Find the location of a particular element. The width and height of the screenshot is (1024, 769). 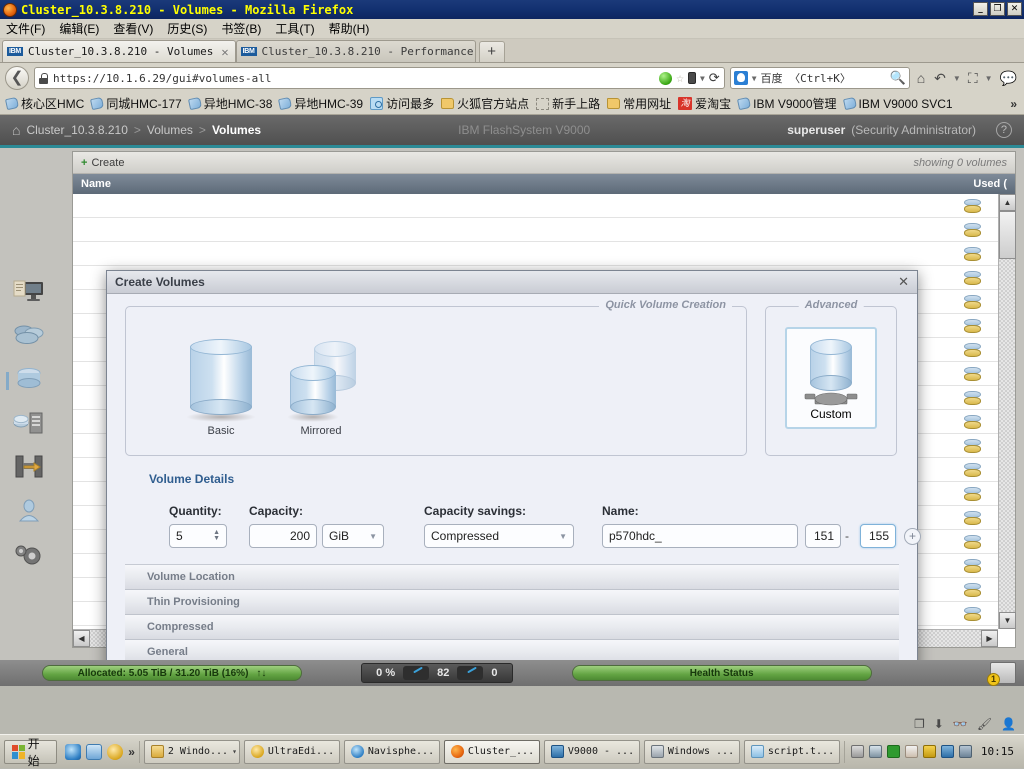

bookmark-item: 淘爱淘宝 is located at coordinates (704, 103).